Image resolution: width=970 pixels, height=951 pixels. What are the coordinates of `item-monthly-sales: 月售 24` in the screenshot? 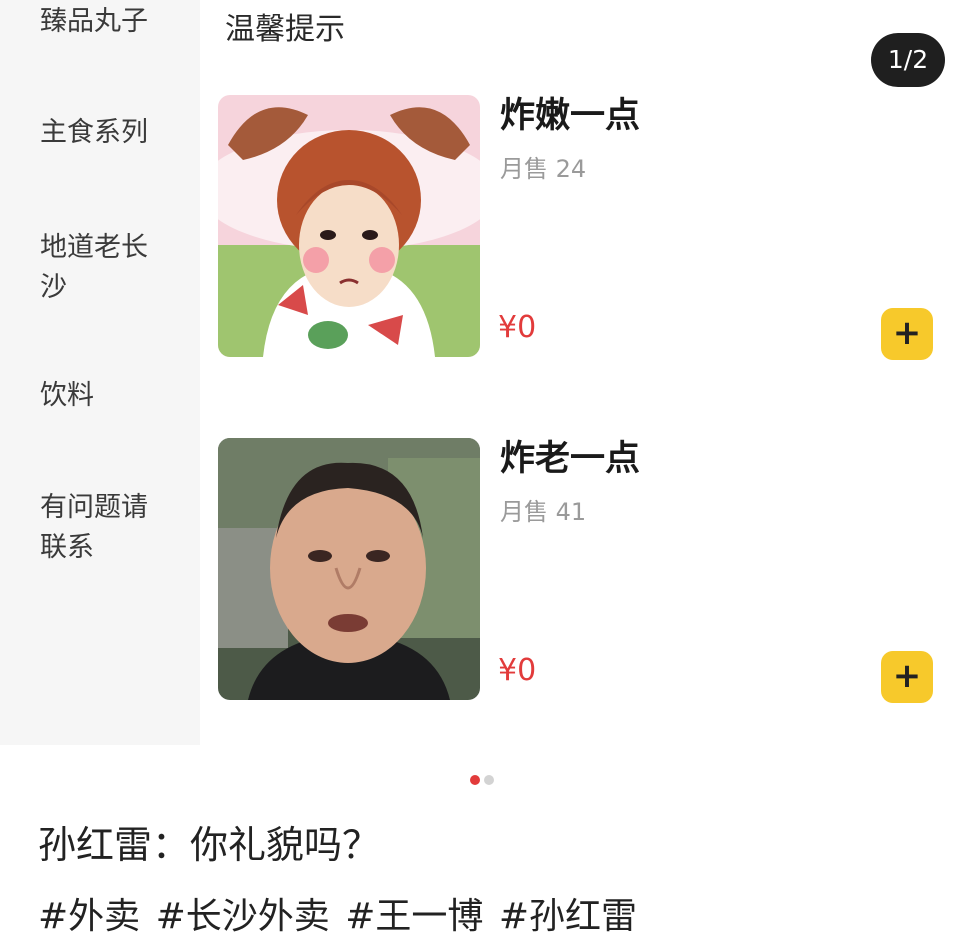 It's located at (543, 169).